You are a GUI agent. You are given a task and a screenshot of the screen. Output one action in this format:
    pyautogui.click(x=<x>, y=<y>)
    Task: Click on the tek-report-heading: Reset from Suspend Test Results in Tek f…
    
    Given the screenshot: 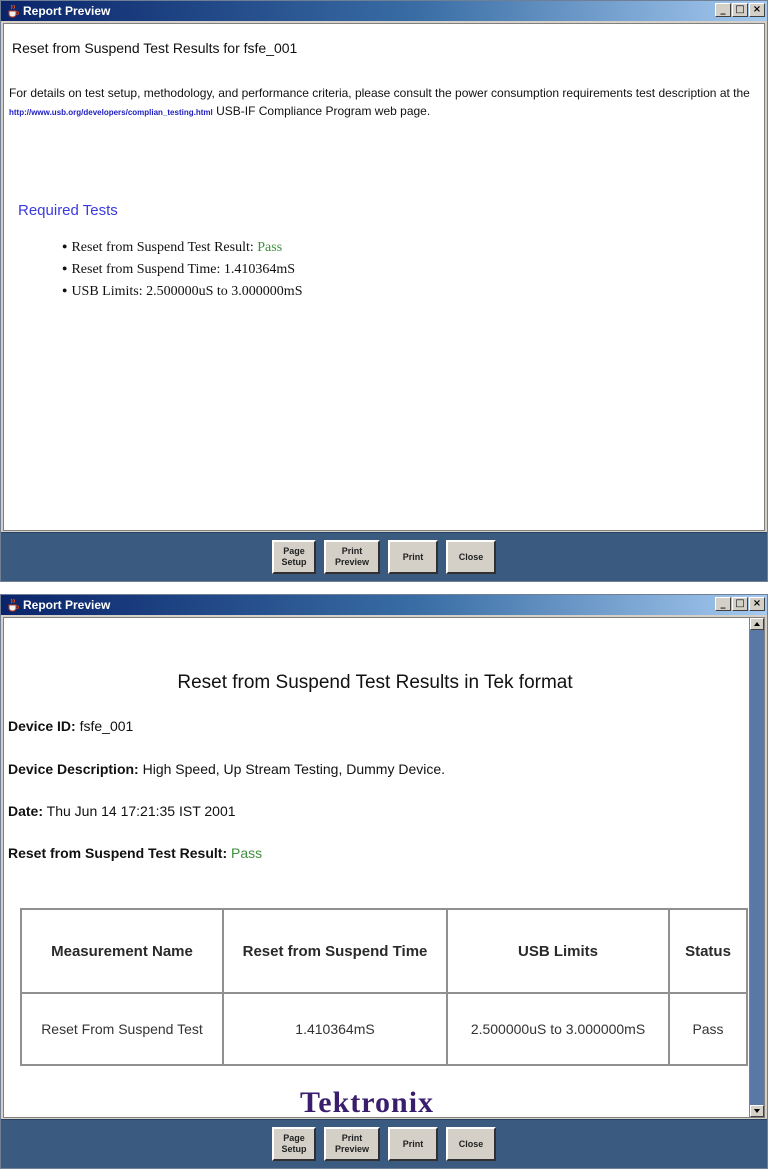 What is the action you would take?
    pyautogui.click(x=375, y=682)
    